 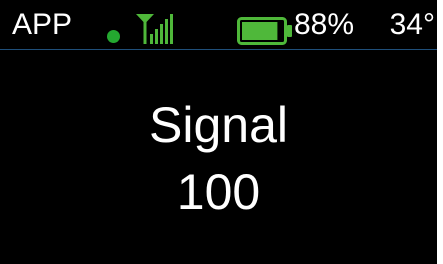 What do you see at coordinates (154, 29) in the screenshot?
I see `signal-strength-icon` at bounding box center [154, 29].